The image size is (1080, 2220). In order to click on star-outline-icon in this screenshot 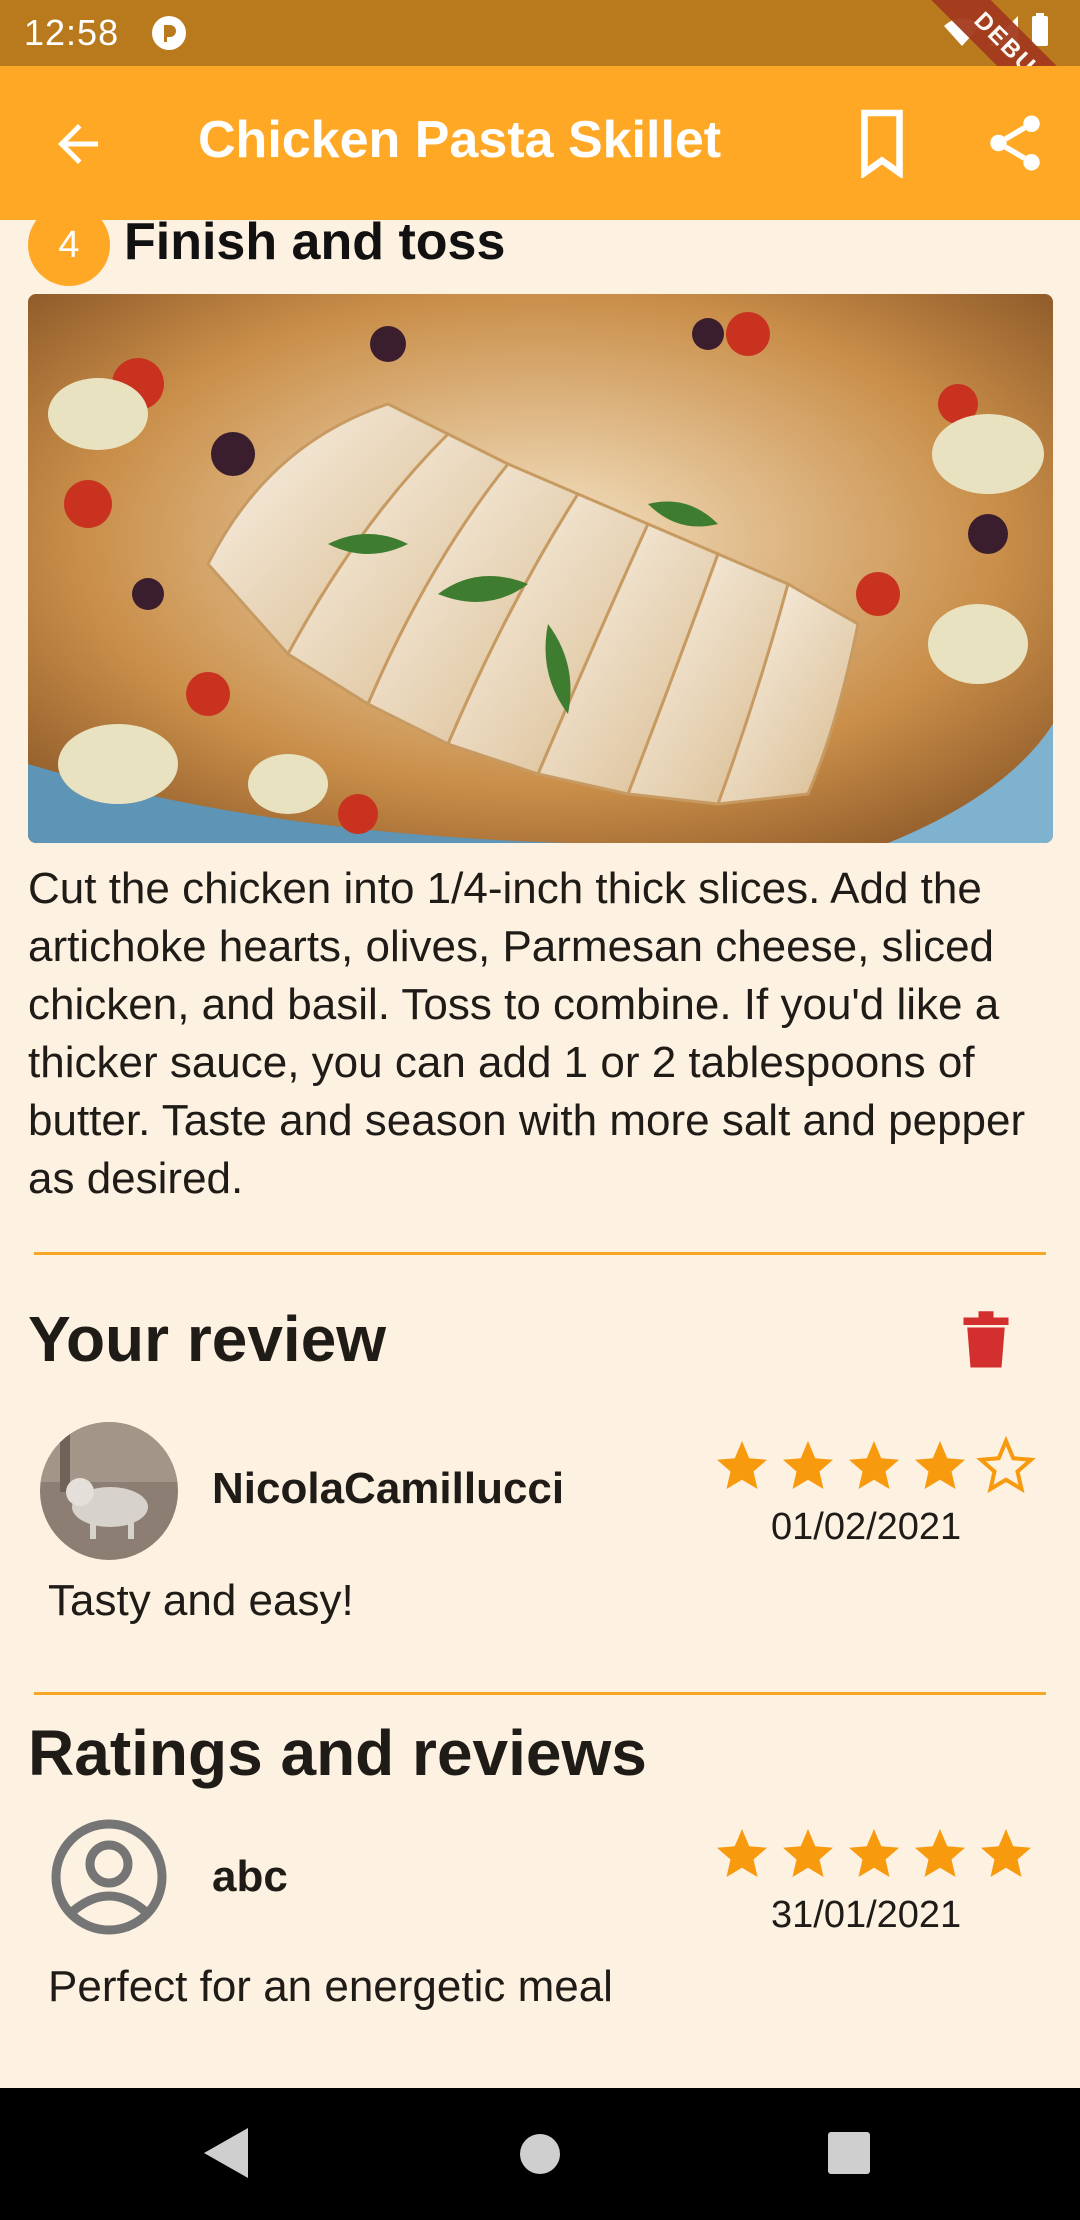, I will do `click(1006, 1465)`.